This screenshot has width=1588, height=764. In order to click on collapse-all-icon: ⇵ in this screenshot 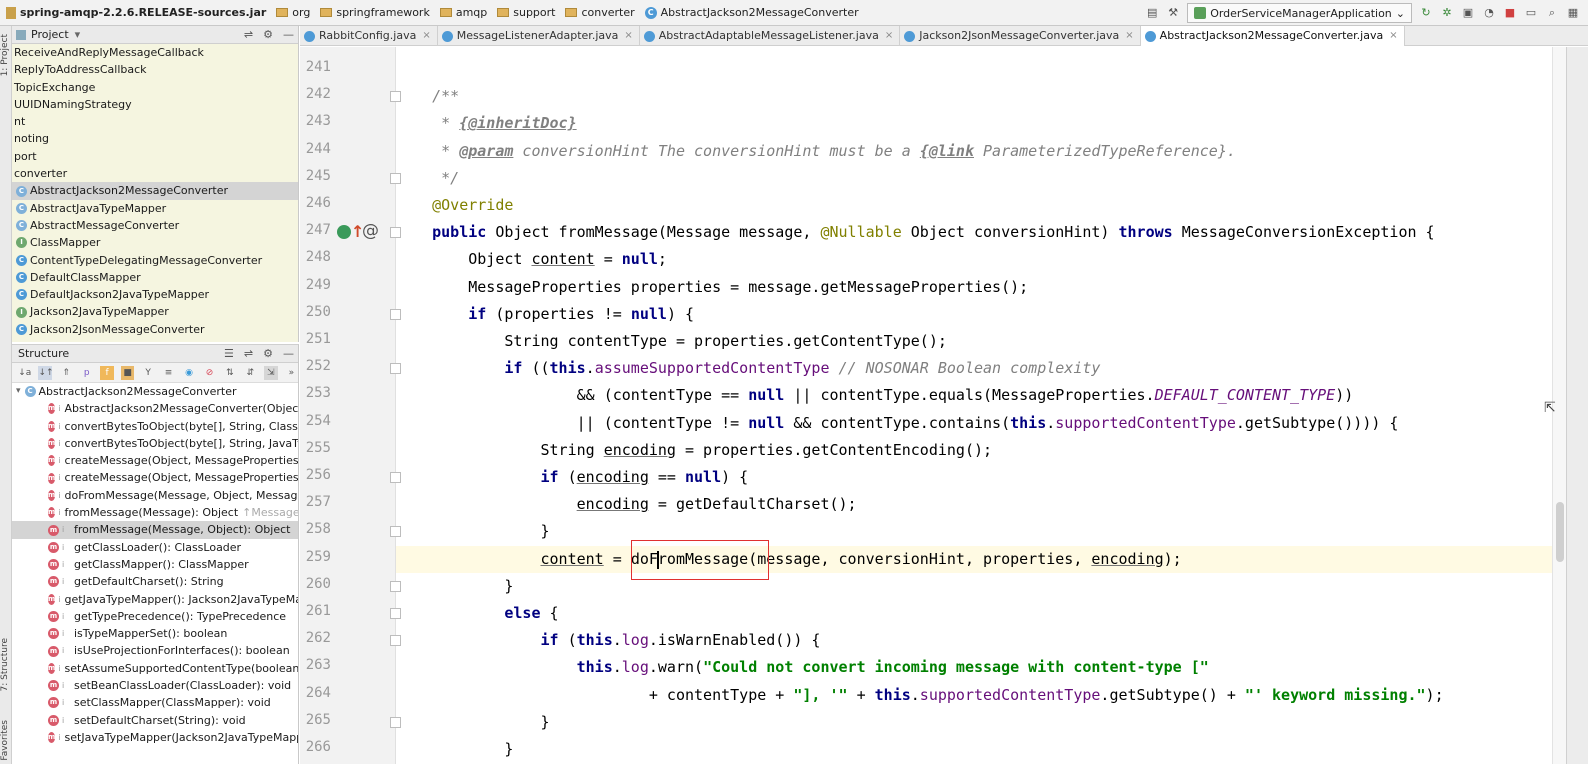, I will do `click(250, 373)`.